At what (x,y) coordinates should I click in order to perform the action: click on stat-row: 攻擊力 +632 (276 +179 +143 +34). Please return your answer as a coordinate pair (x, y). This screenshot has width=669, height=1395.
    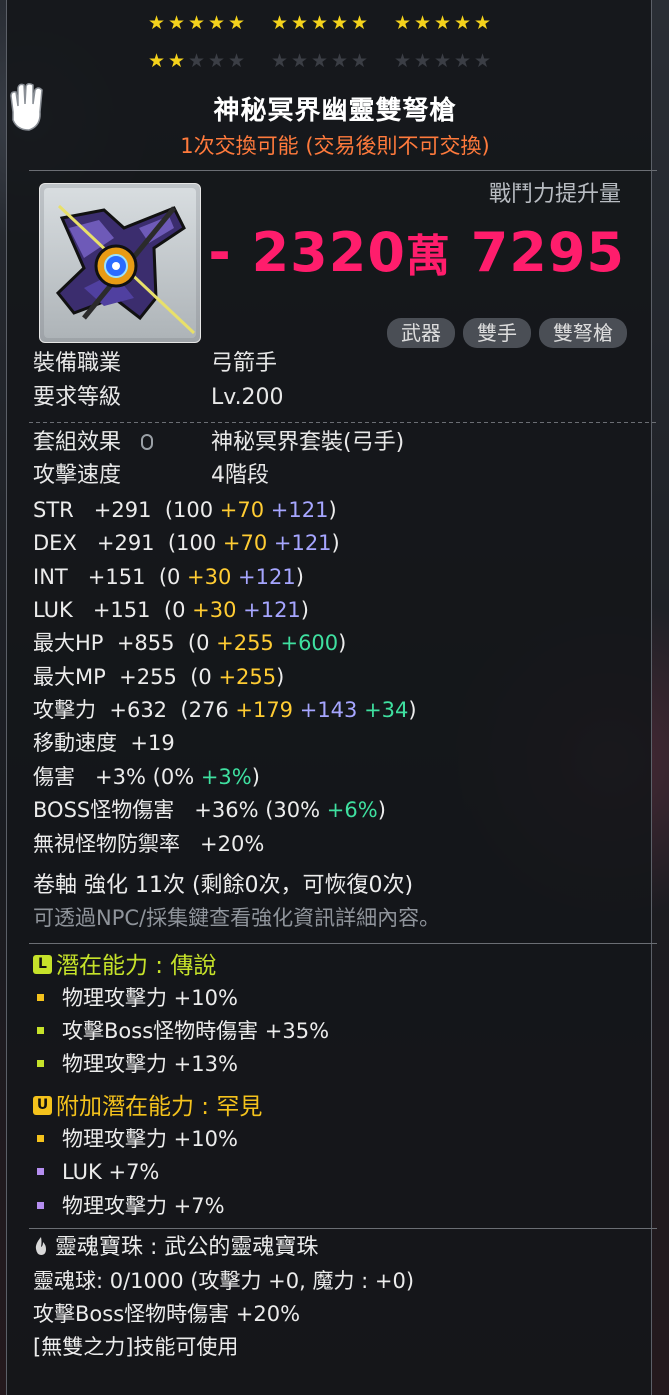
    Looking at the image, I should click on (225, 710).